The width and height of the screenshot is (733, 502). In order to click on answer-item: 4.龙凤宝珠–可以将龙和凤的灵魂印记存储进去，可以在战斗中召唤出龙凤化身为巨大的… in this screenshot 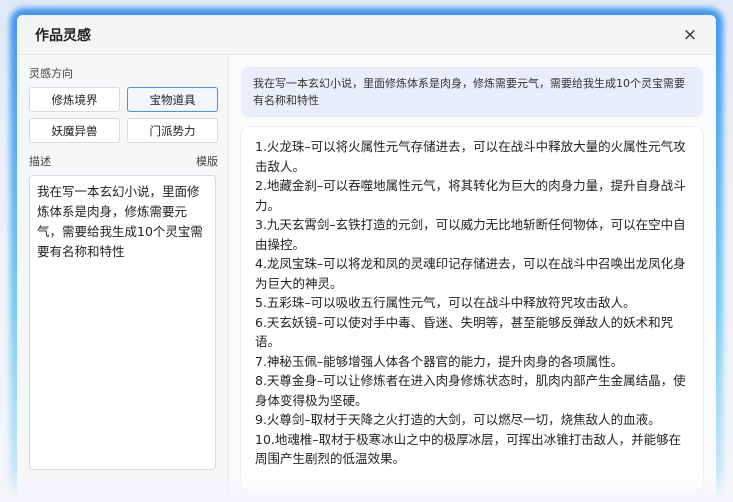, I will do `click(470, 273)`.